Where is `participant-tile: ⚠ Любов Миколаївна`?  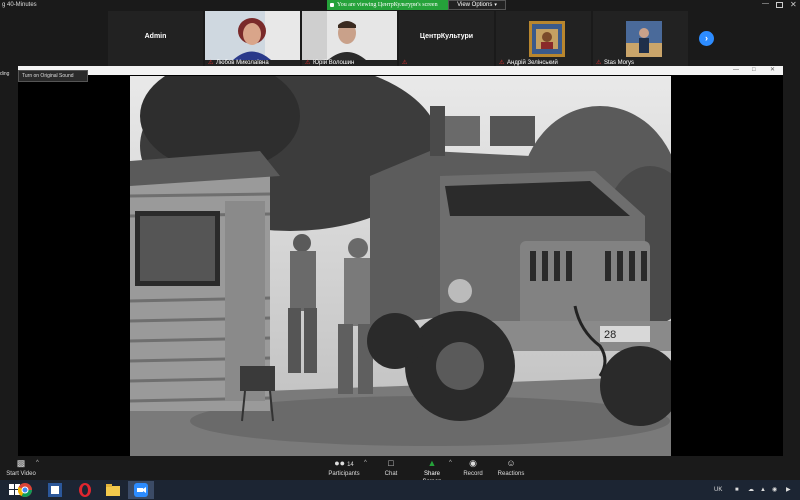
participant-tile: ⚠ Любов Миколаївна is located at coordinates (252, 39).